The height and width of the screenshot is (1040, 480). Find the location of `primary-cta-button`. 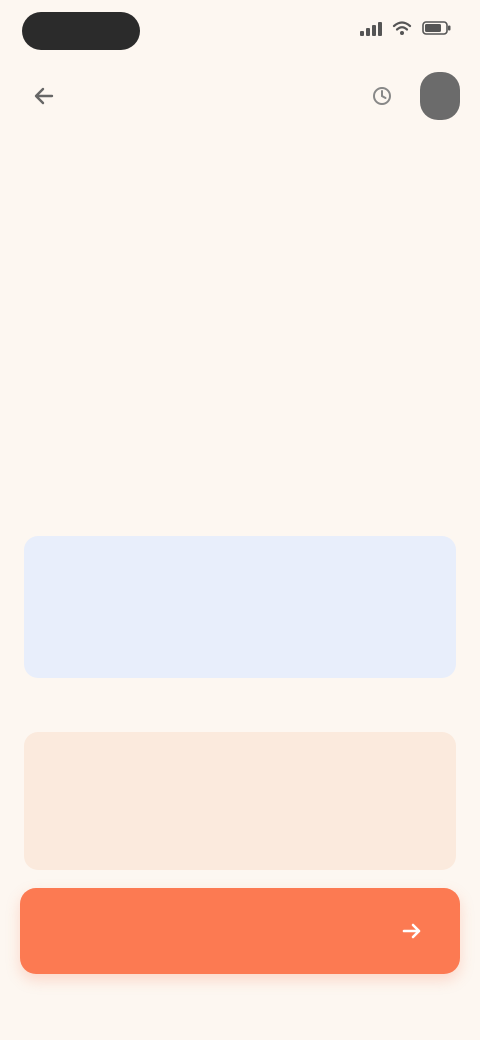

primary-cta-button is located at coordinates (240, 931).